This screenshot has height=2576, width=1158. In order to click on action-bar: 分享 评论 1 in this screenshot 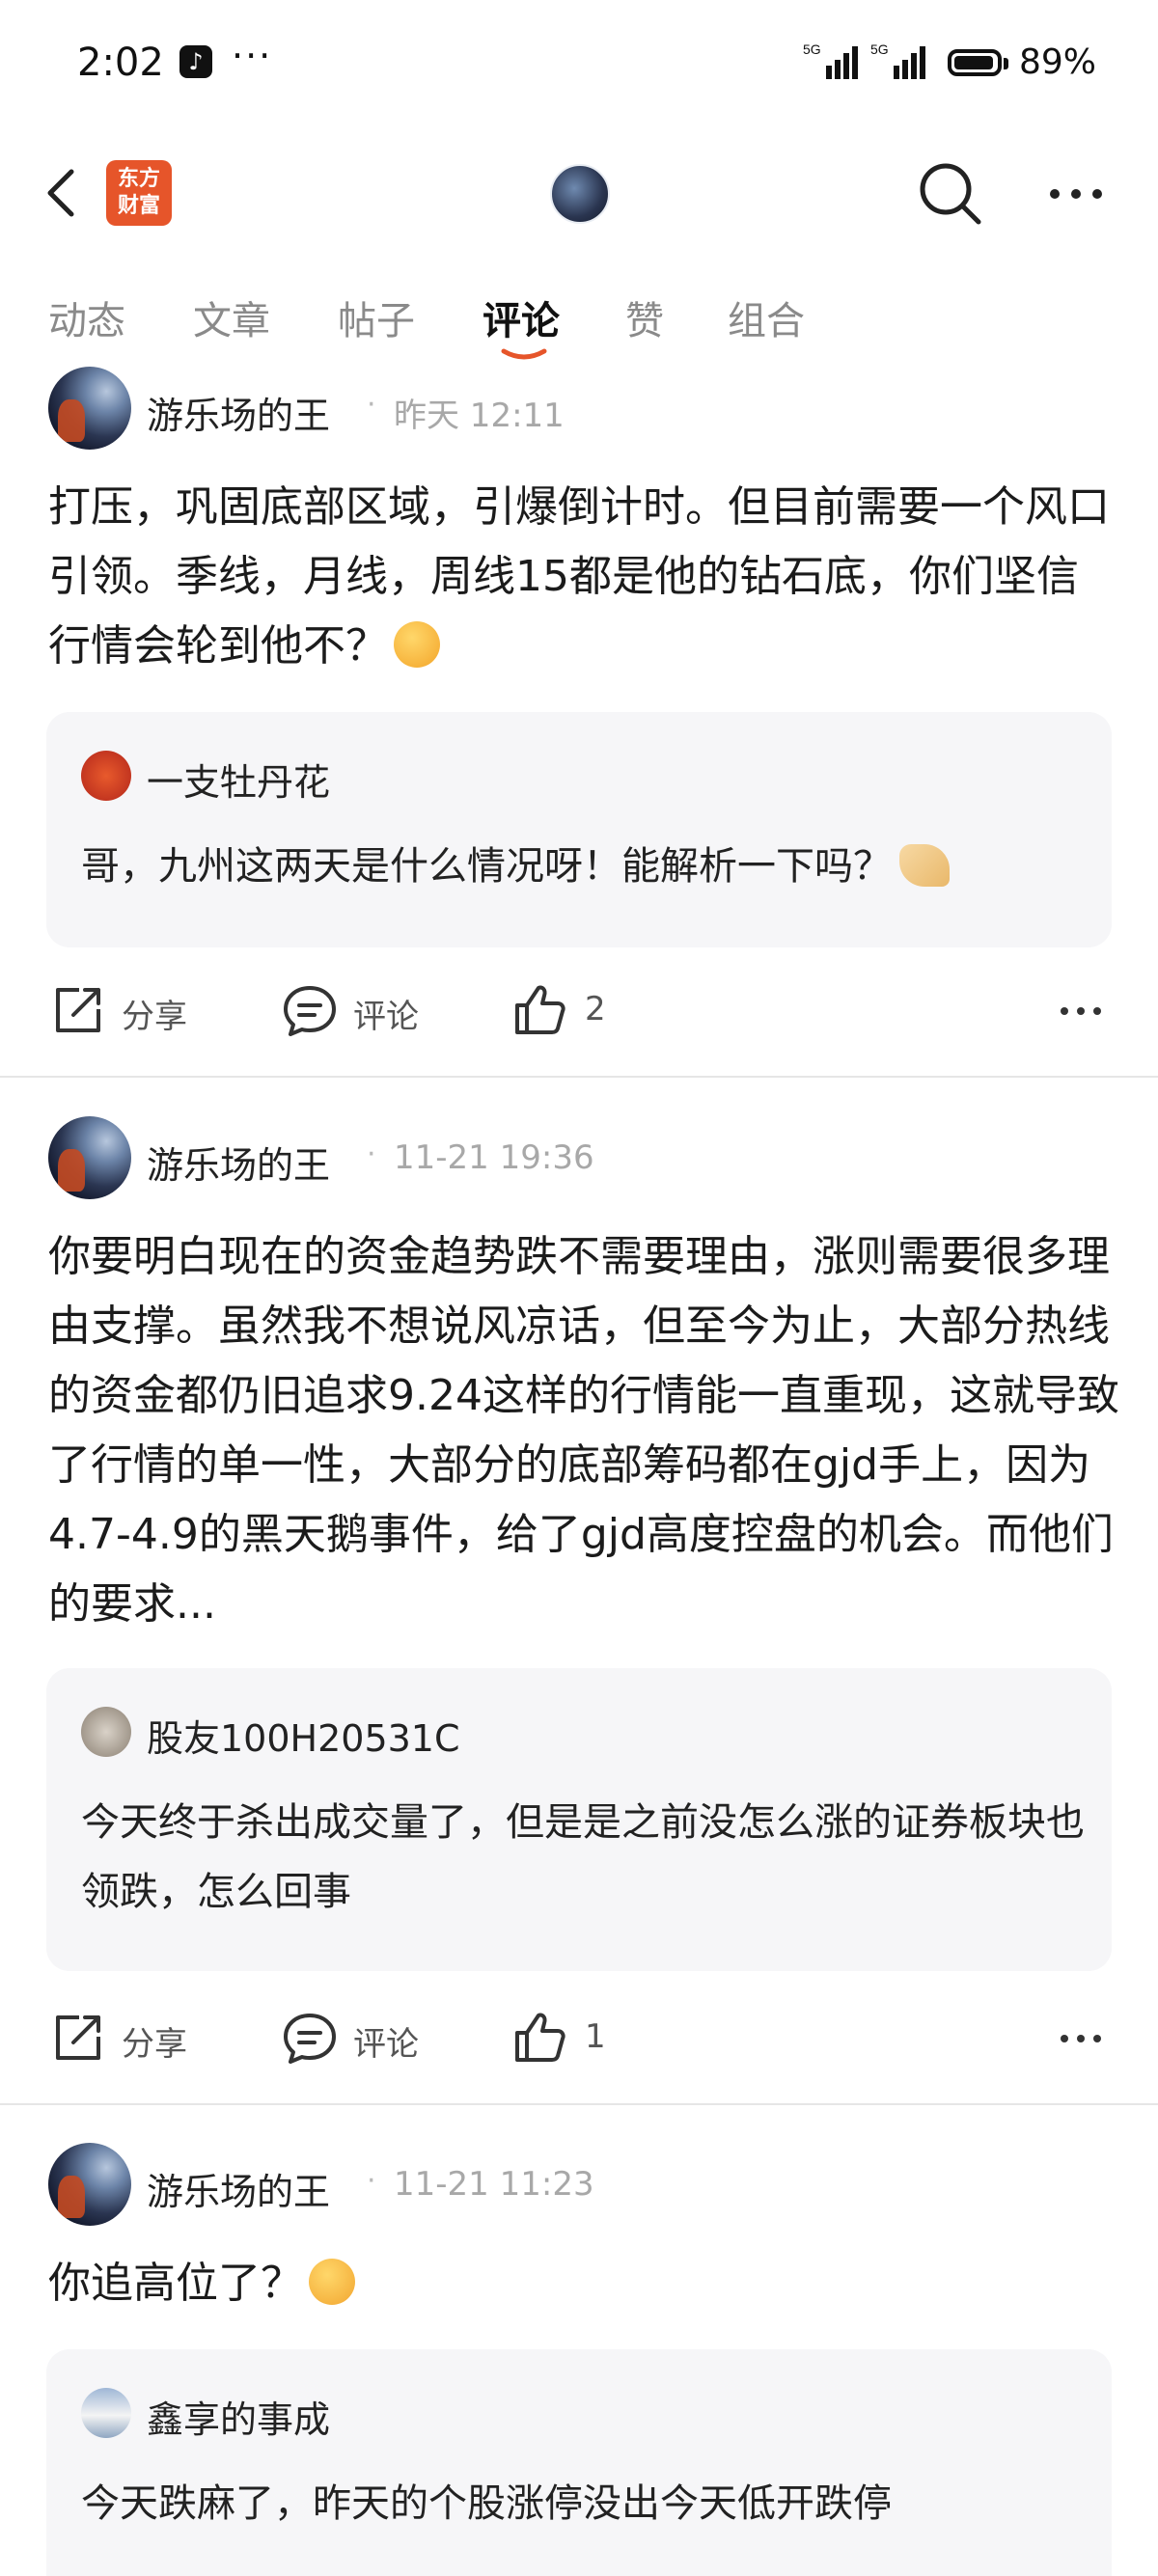, I will do `click(579, 2038)`.